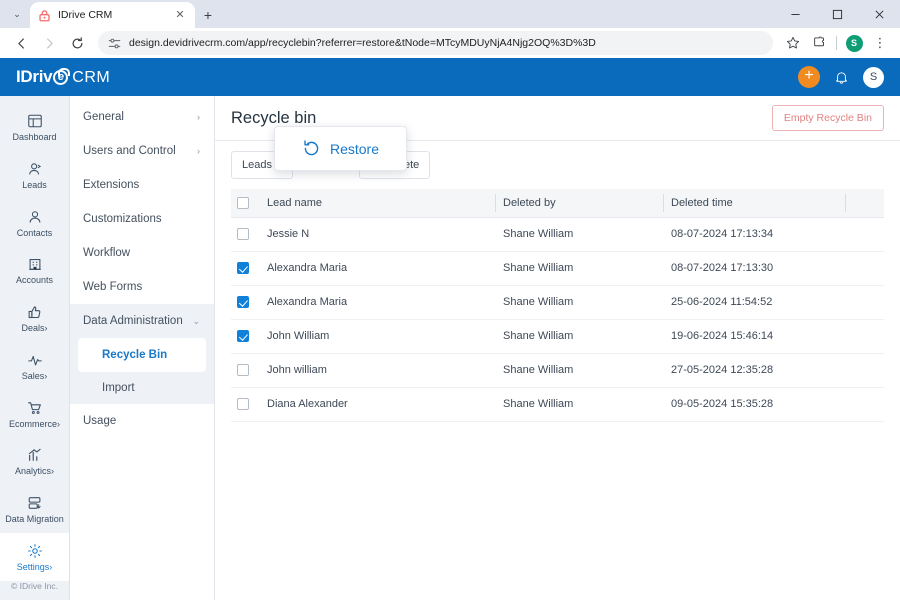 The height and width of the screenshot is (600, 900). What do you see at coordinates (793, 43) in the screenshot?
I see `star-icon` at bounding box center [793, 43].